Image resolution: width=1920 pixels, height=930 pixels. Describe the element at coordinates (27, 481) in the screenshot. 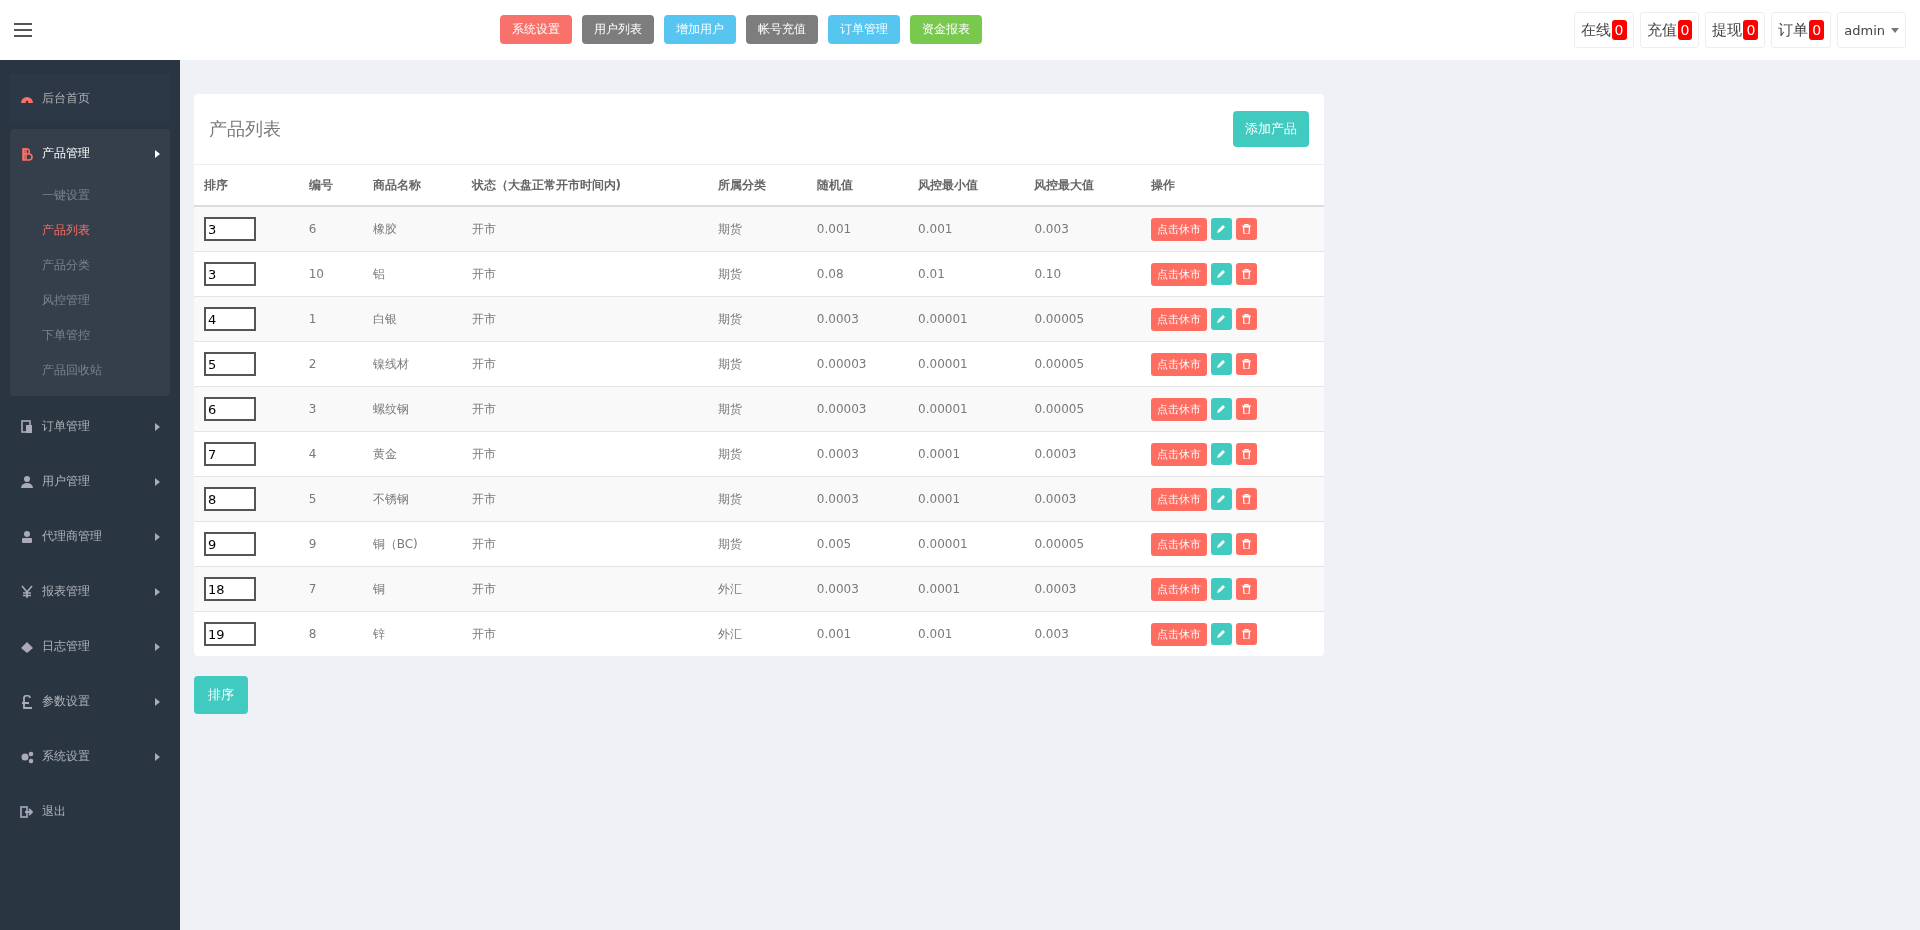

I see `user-icon` at that location.